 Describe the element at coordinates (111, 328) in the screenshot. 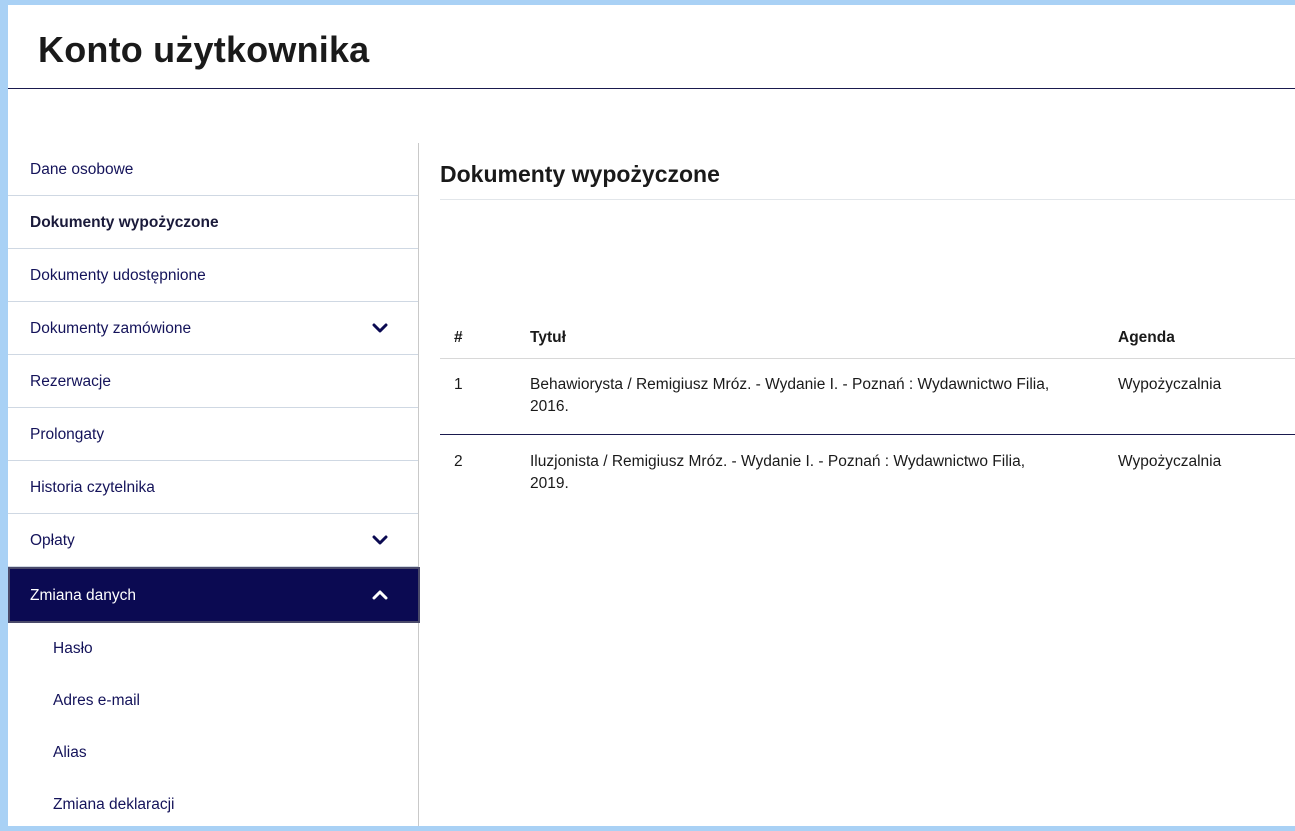

I see `sidebar-item-label: Dokumenty zamówione` at that location.